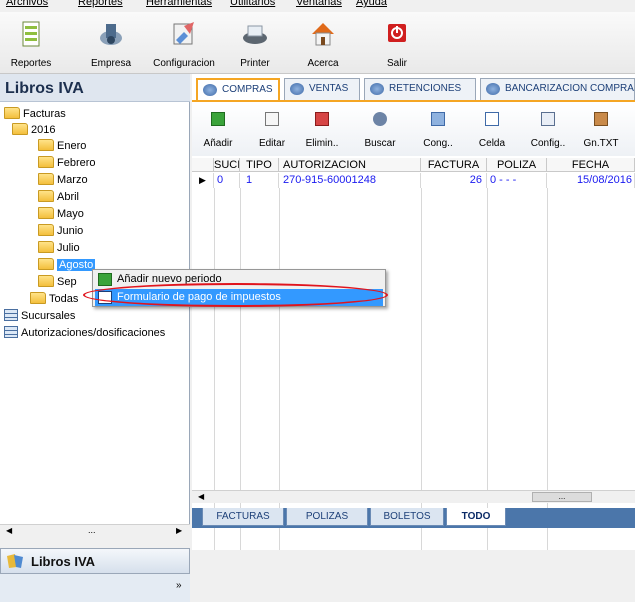 This screenshot has width=635, height=602. What do you see at coordinates (601, 130) in the screenshot?
I see `gen-txt-button: Gn.TXT` at bounding box center [601, 130].